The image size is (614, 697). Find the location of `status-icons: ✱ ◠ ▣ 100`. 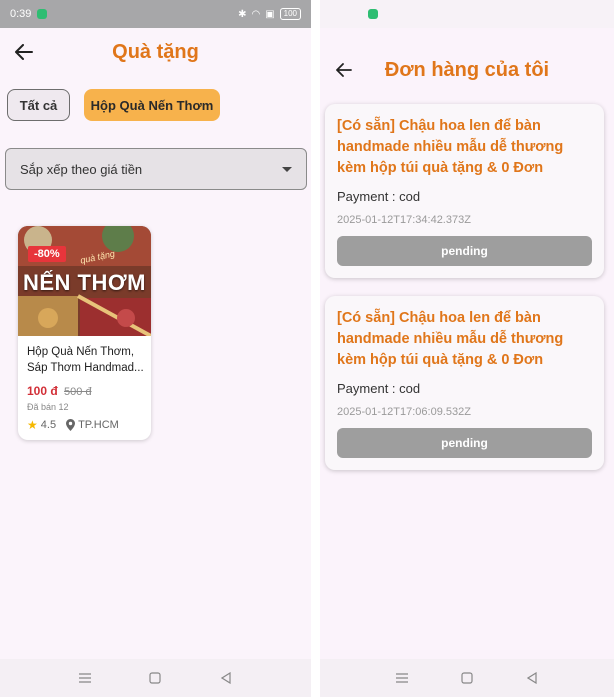

status-icons: ✱ ◠ ▣ 100 is located at coordinates (269, 14).